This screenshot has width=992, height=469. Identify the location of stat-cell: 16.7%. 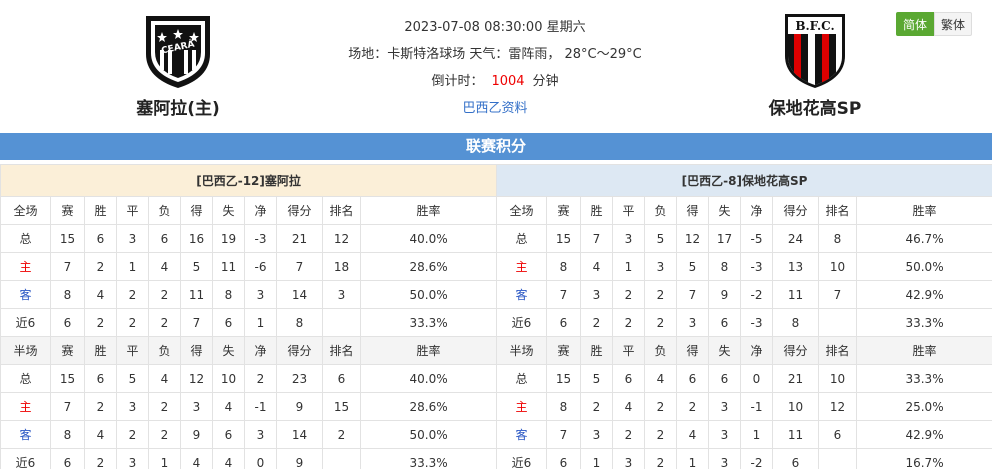
(923, 458).